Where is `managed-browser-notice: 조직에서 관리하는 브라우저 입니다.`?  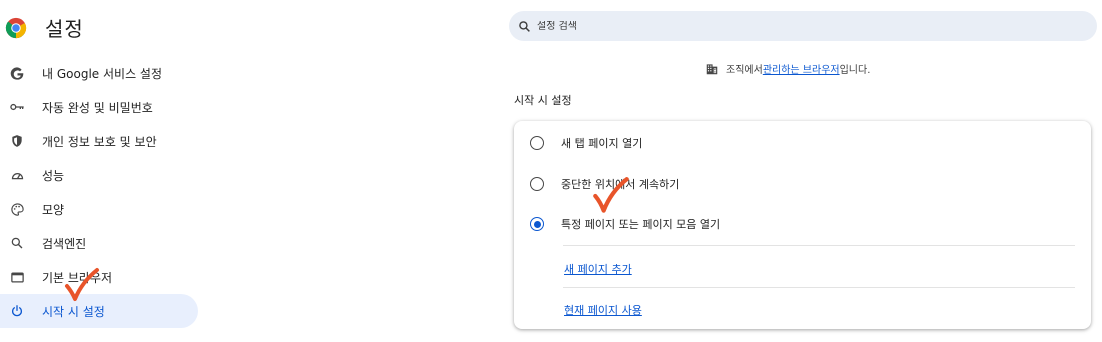
managed-browser-notice: 조직에서 관리하는 브라우저 입니다. is located at coordinates (787, 68).